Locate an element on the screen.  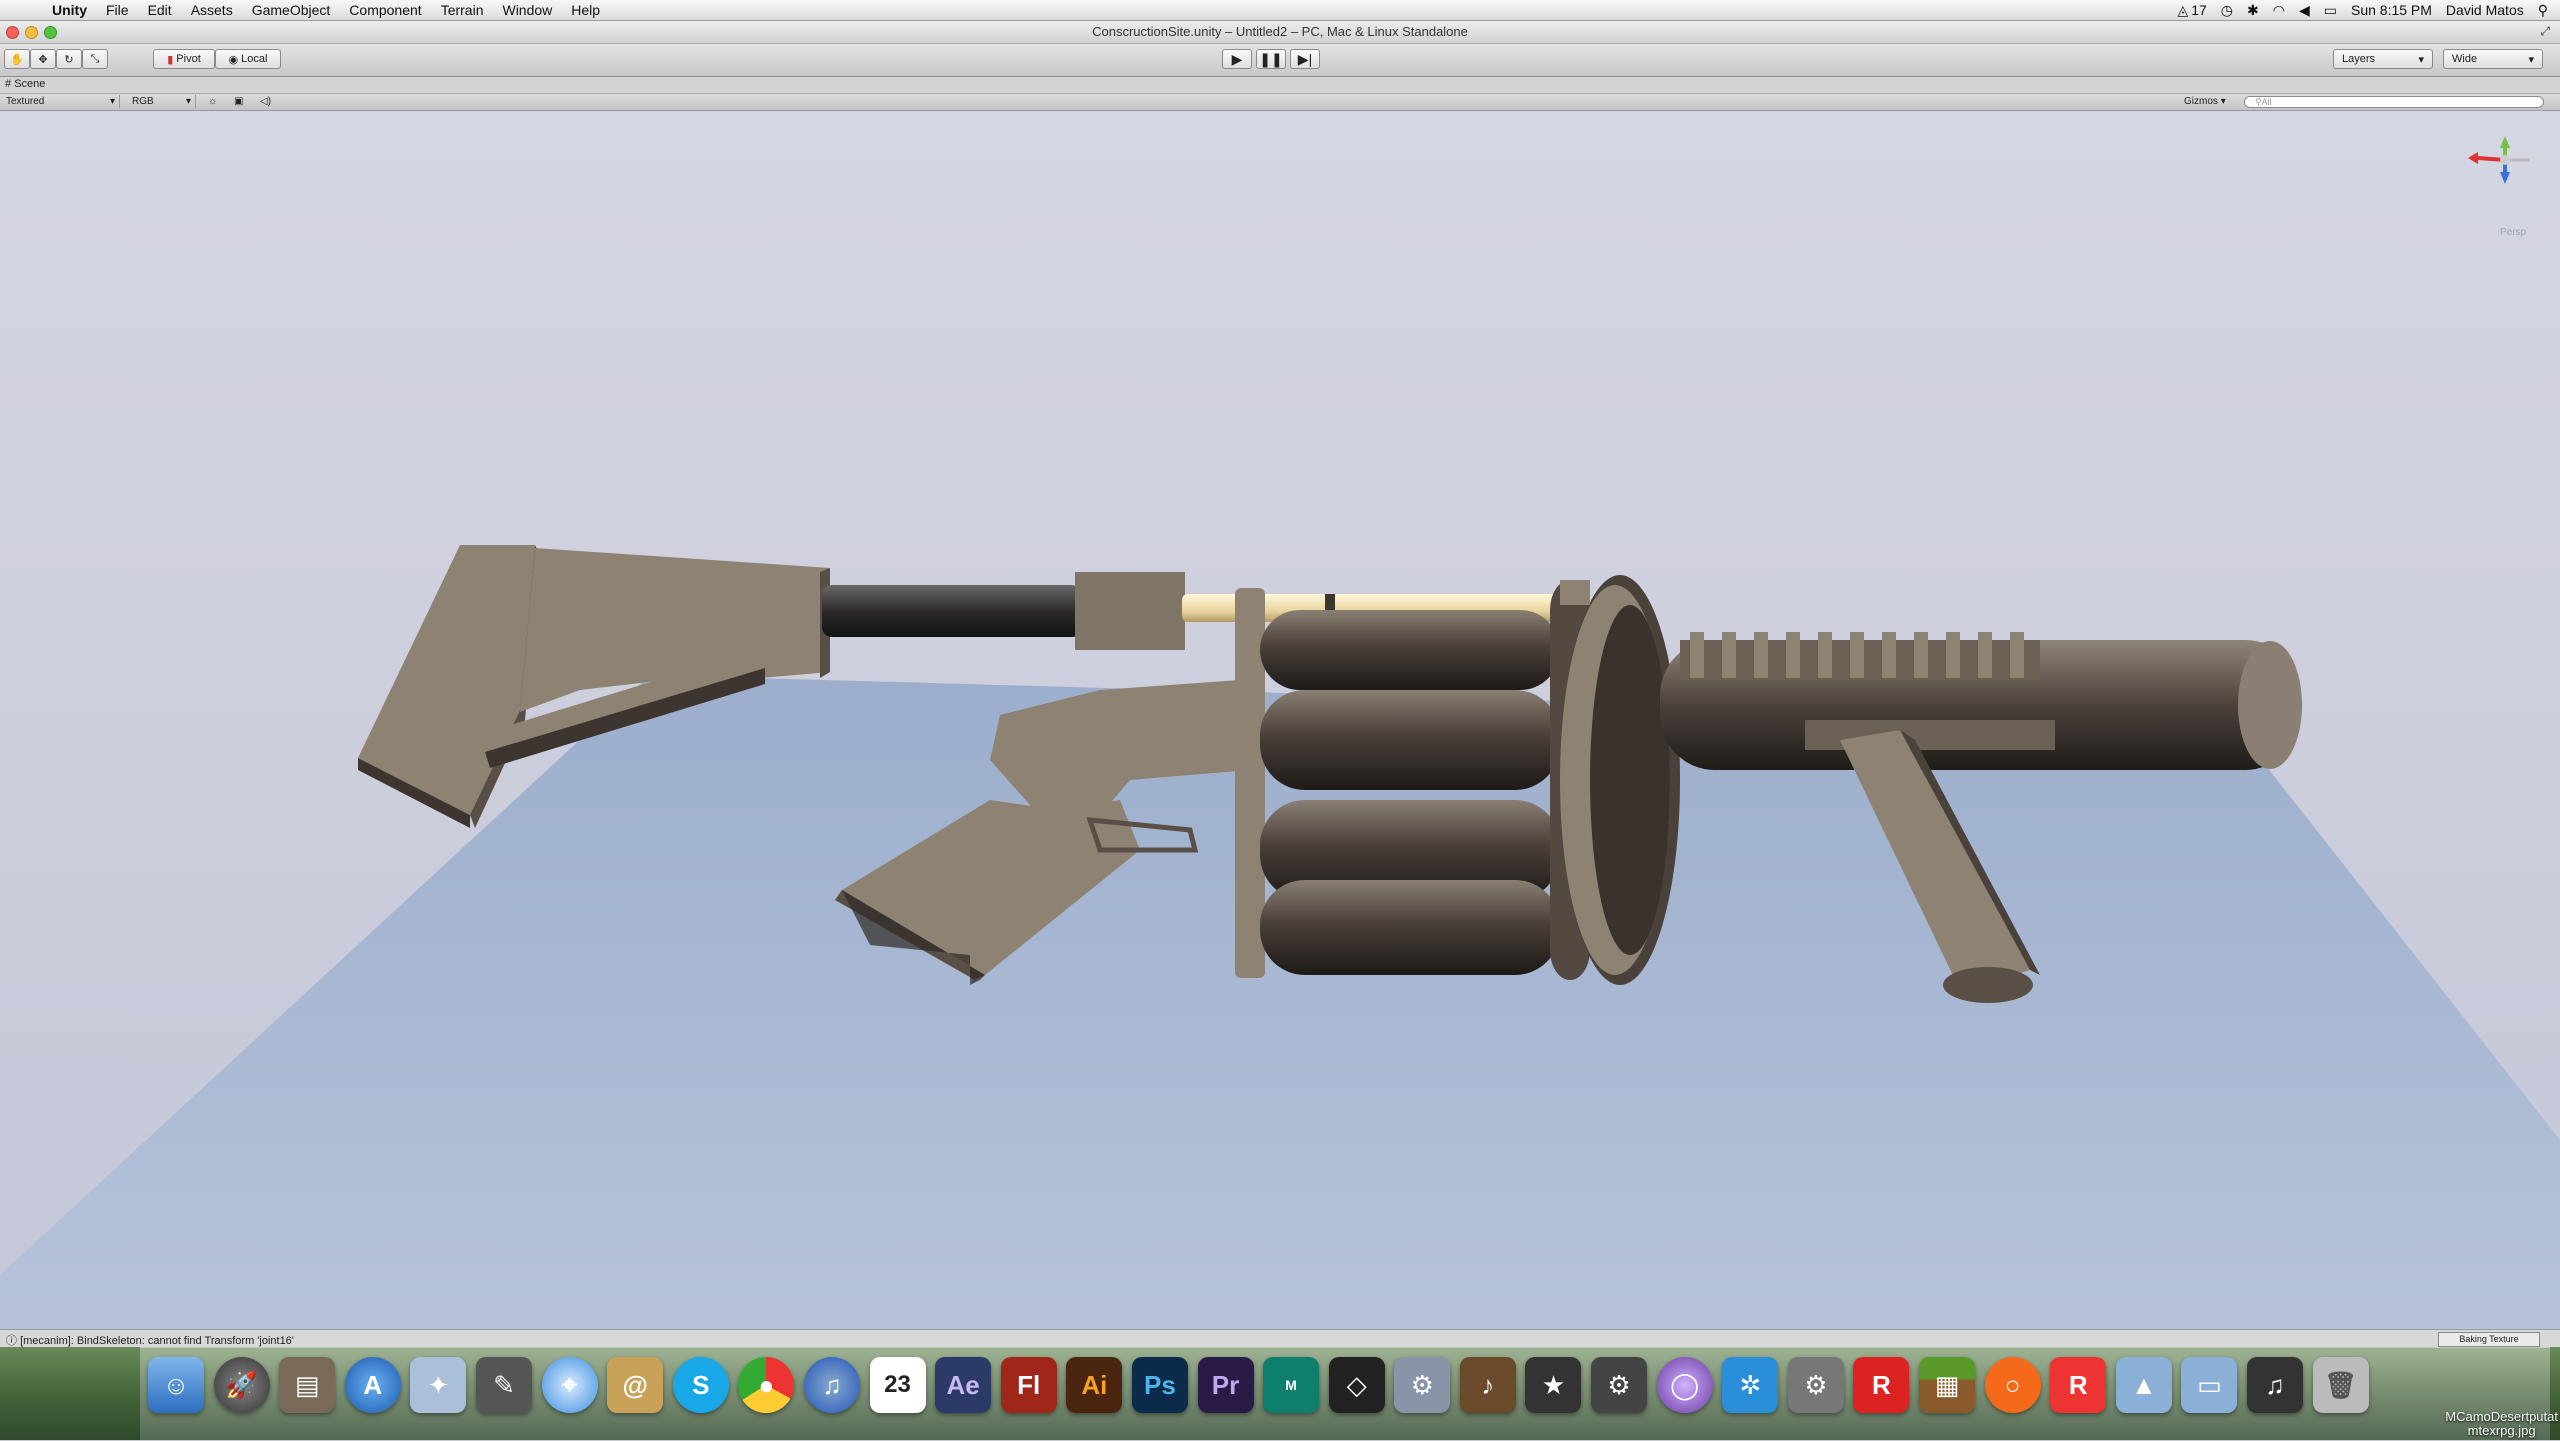
illustrator-icon: Ai is located at coordinates (1094, 1385).